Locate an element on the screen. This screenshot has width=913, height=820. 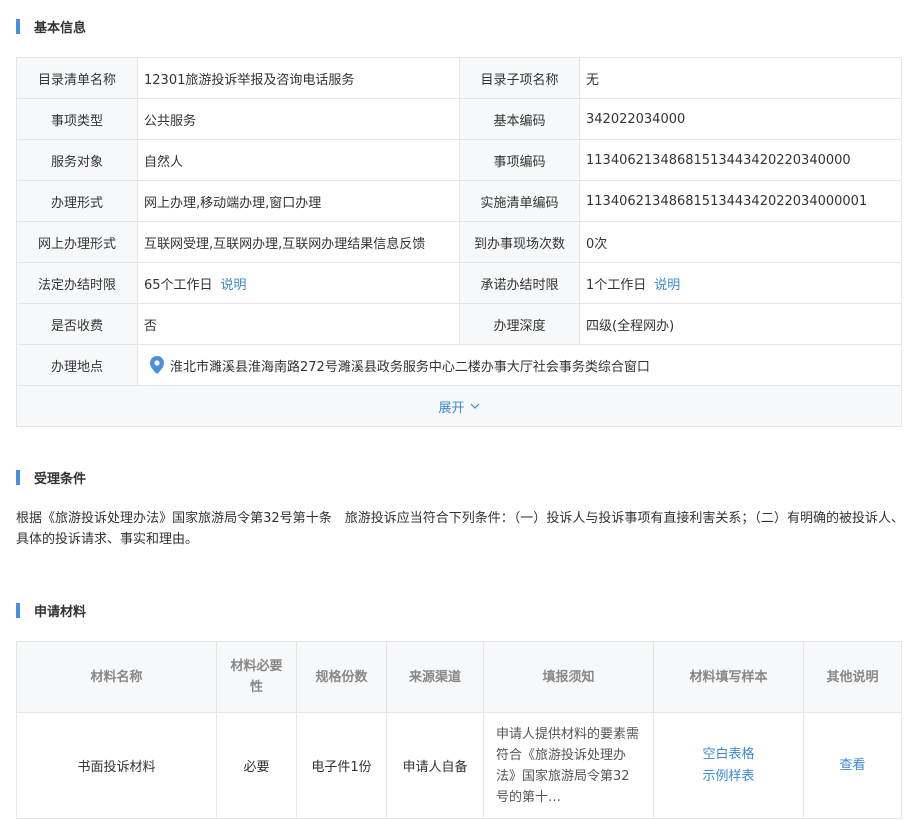
info-value: 互联网受理,互联网办理,互联网办理结果信息反馈 is located at coordinates (285, 244).